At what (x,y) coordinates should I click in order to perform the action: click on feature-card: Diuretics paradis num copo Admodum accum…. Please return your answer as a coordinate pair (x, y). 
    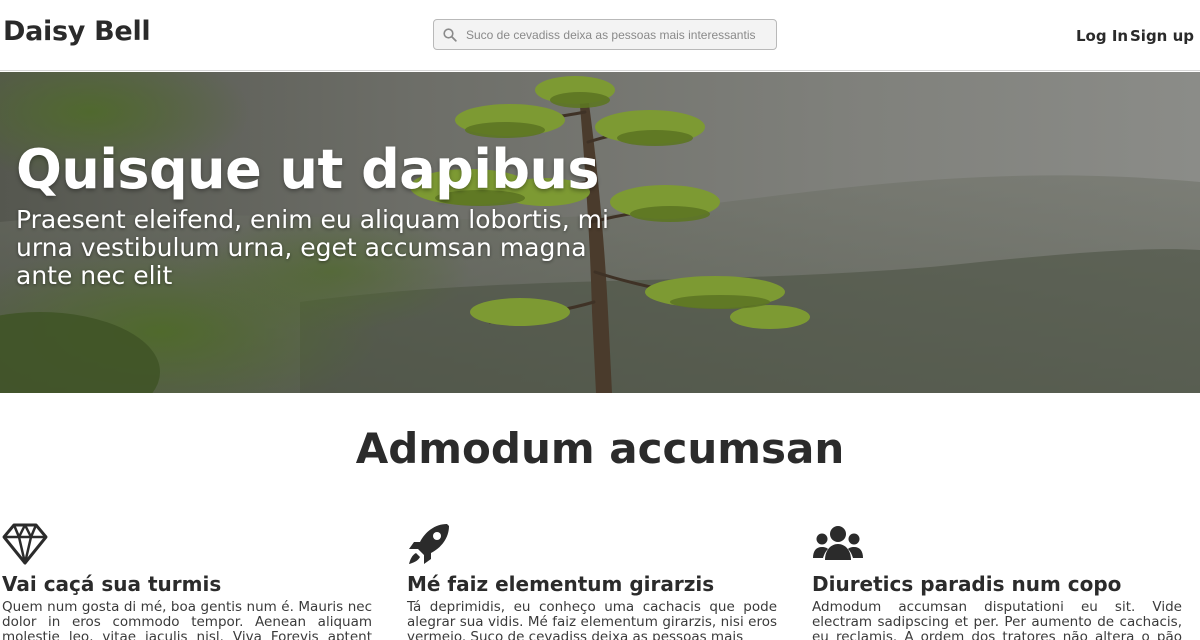
    Looking at the image, I should click on (997, 581).